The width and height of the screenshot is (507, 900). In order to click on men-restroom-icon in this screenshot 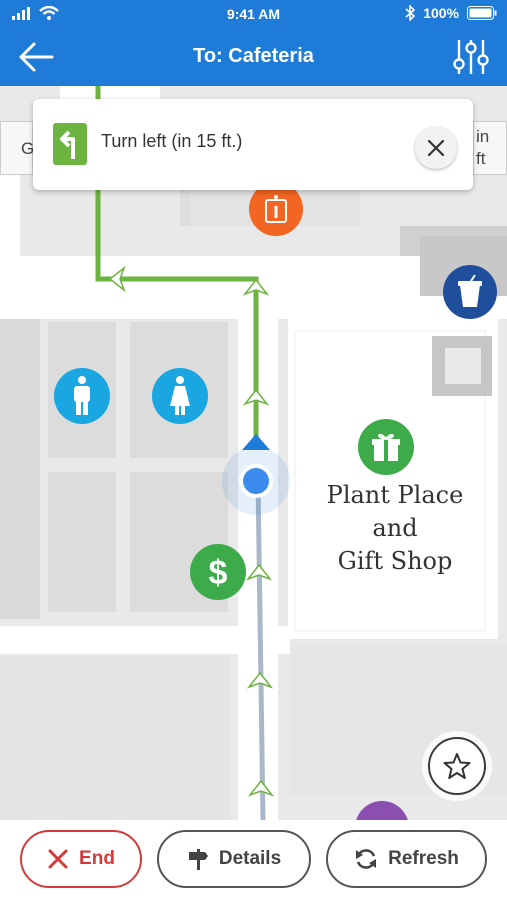, I will do `click(82, 395)`.